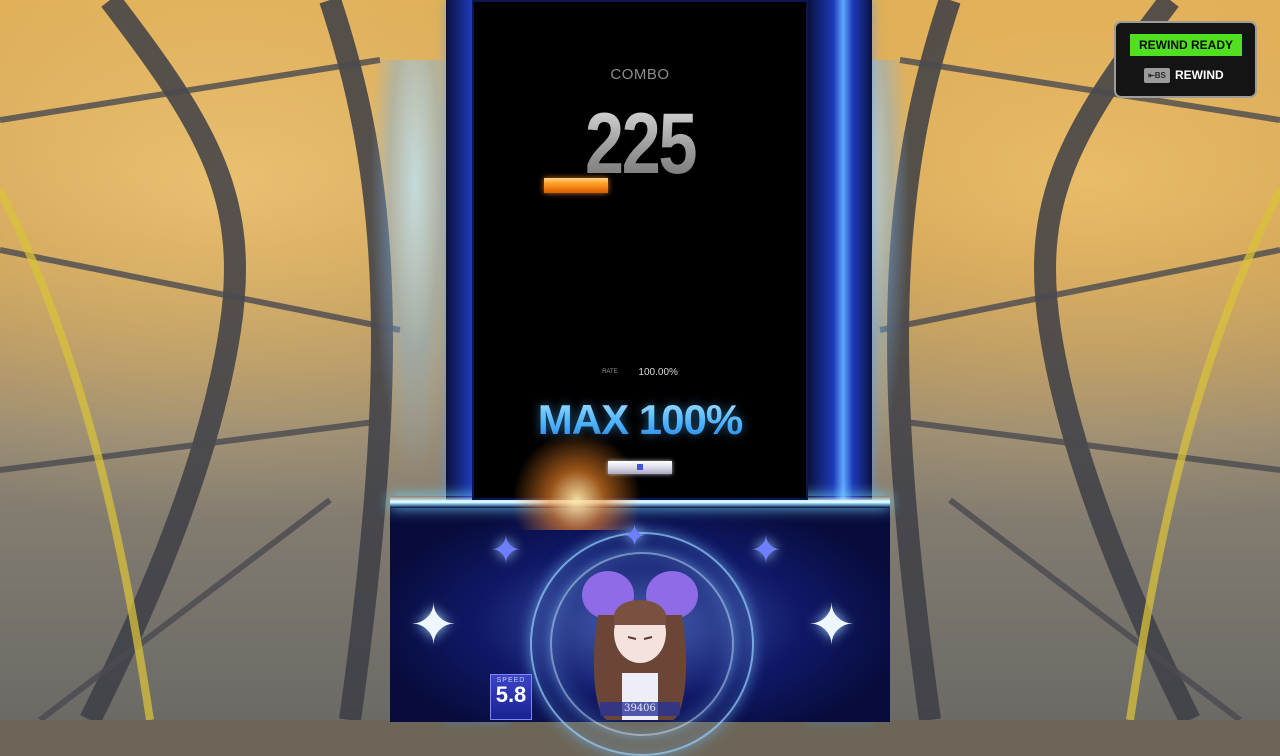  I want to click on note-white, so click(640, 467).